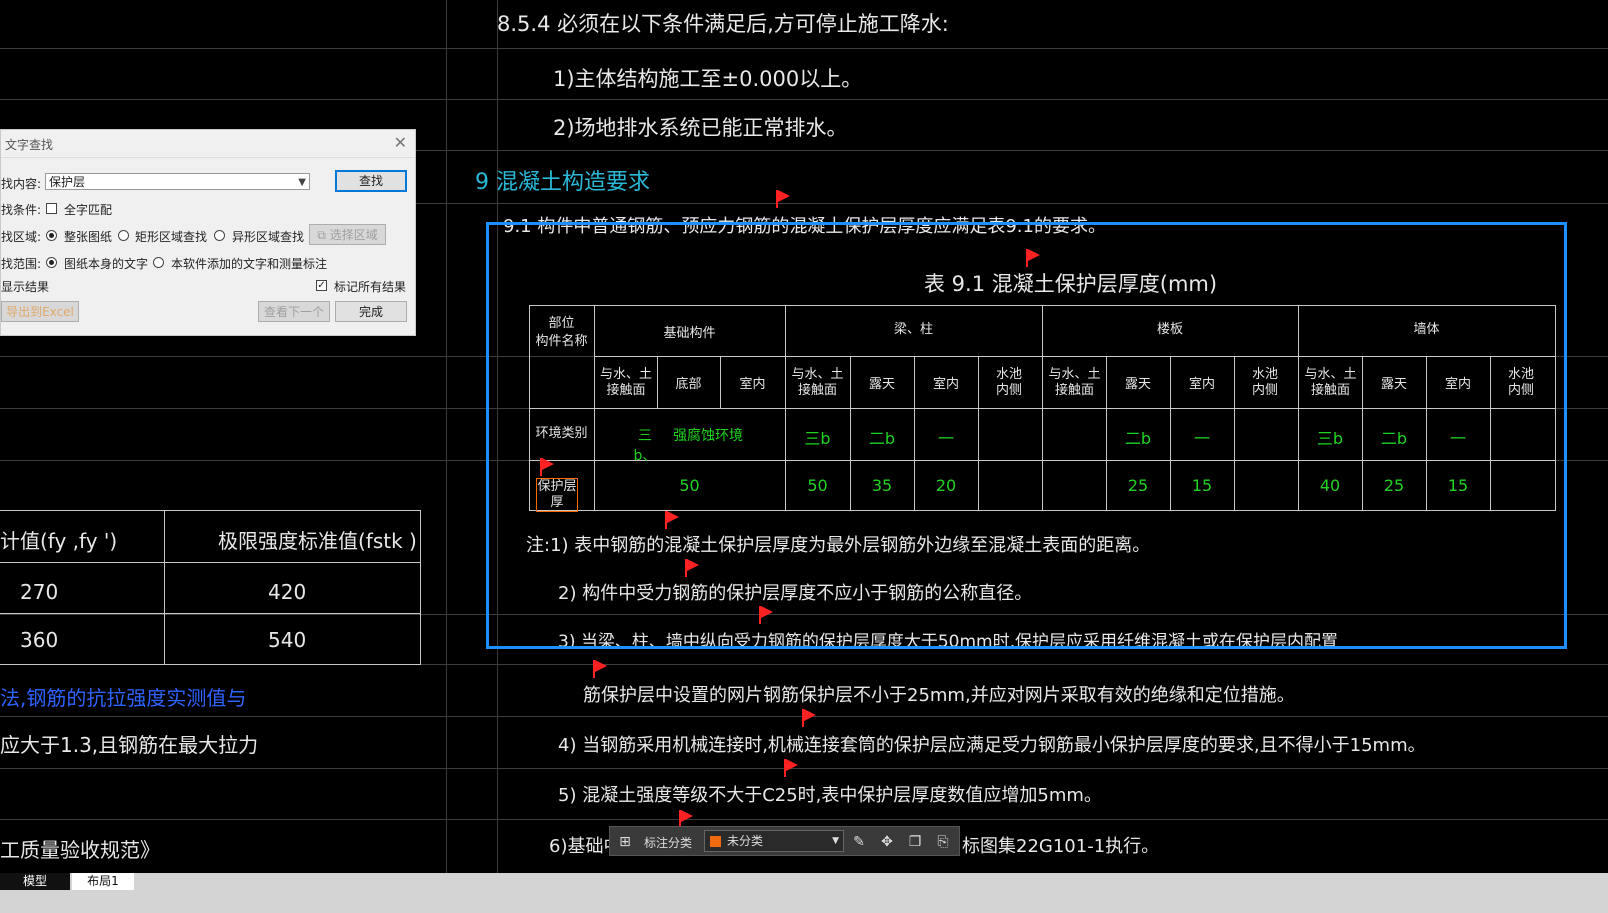 This screenshot has width=1608, height=913. What do you see at coordinates (51, 235) in the screenshot?
I see `area-whole-radio` at bounding box center [51, 235].